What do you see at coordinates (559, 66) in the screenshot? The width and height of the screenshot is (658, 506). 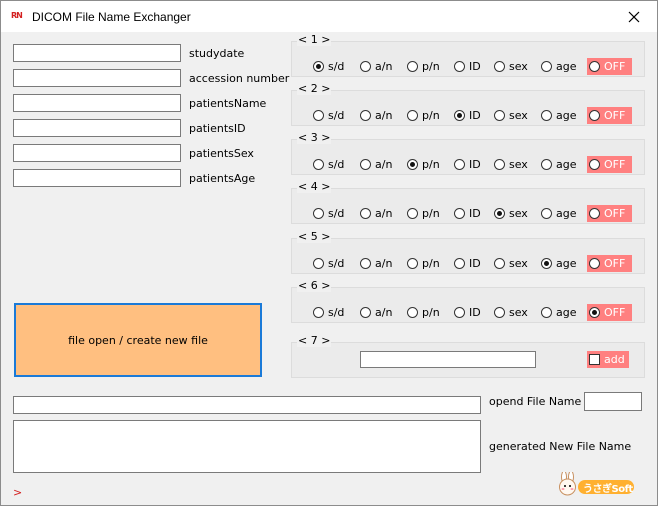 I see `group-1-radio-age: age` at bounding box center [559, 66].